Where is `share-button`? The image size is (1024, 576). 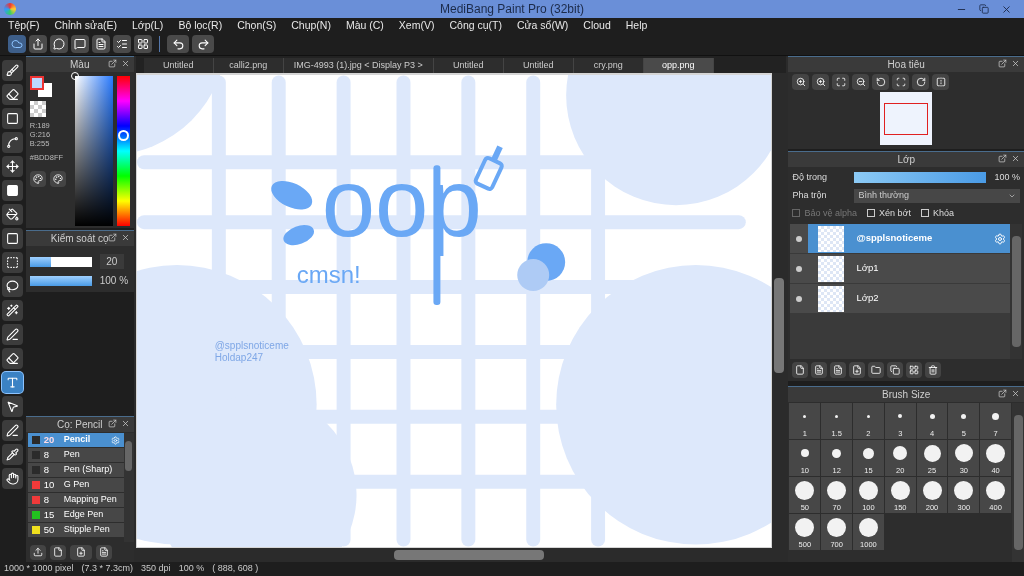 share-button is located at coordinates (38, 44).